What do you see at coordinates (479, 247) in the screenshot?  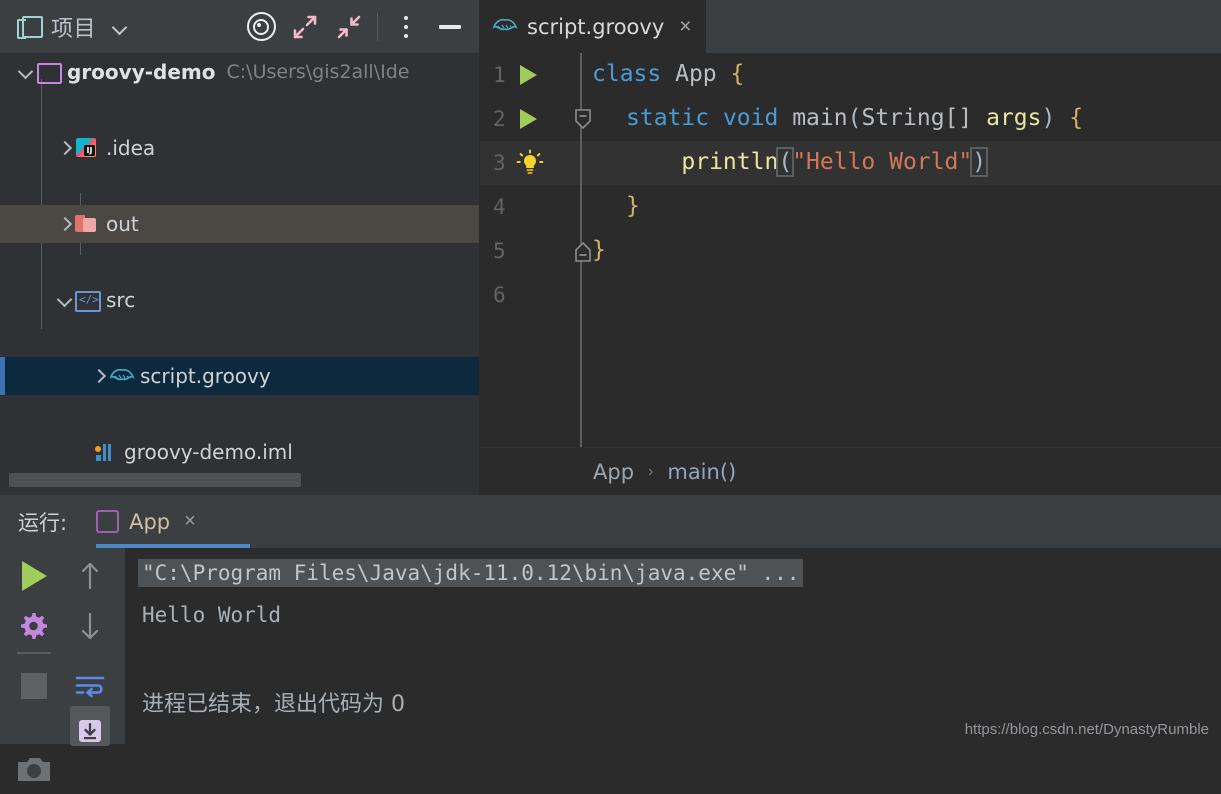 I see `pane-divider` at bounding box center [479, 247].